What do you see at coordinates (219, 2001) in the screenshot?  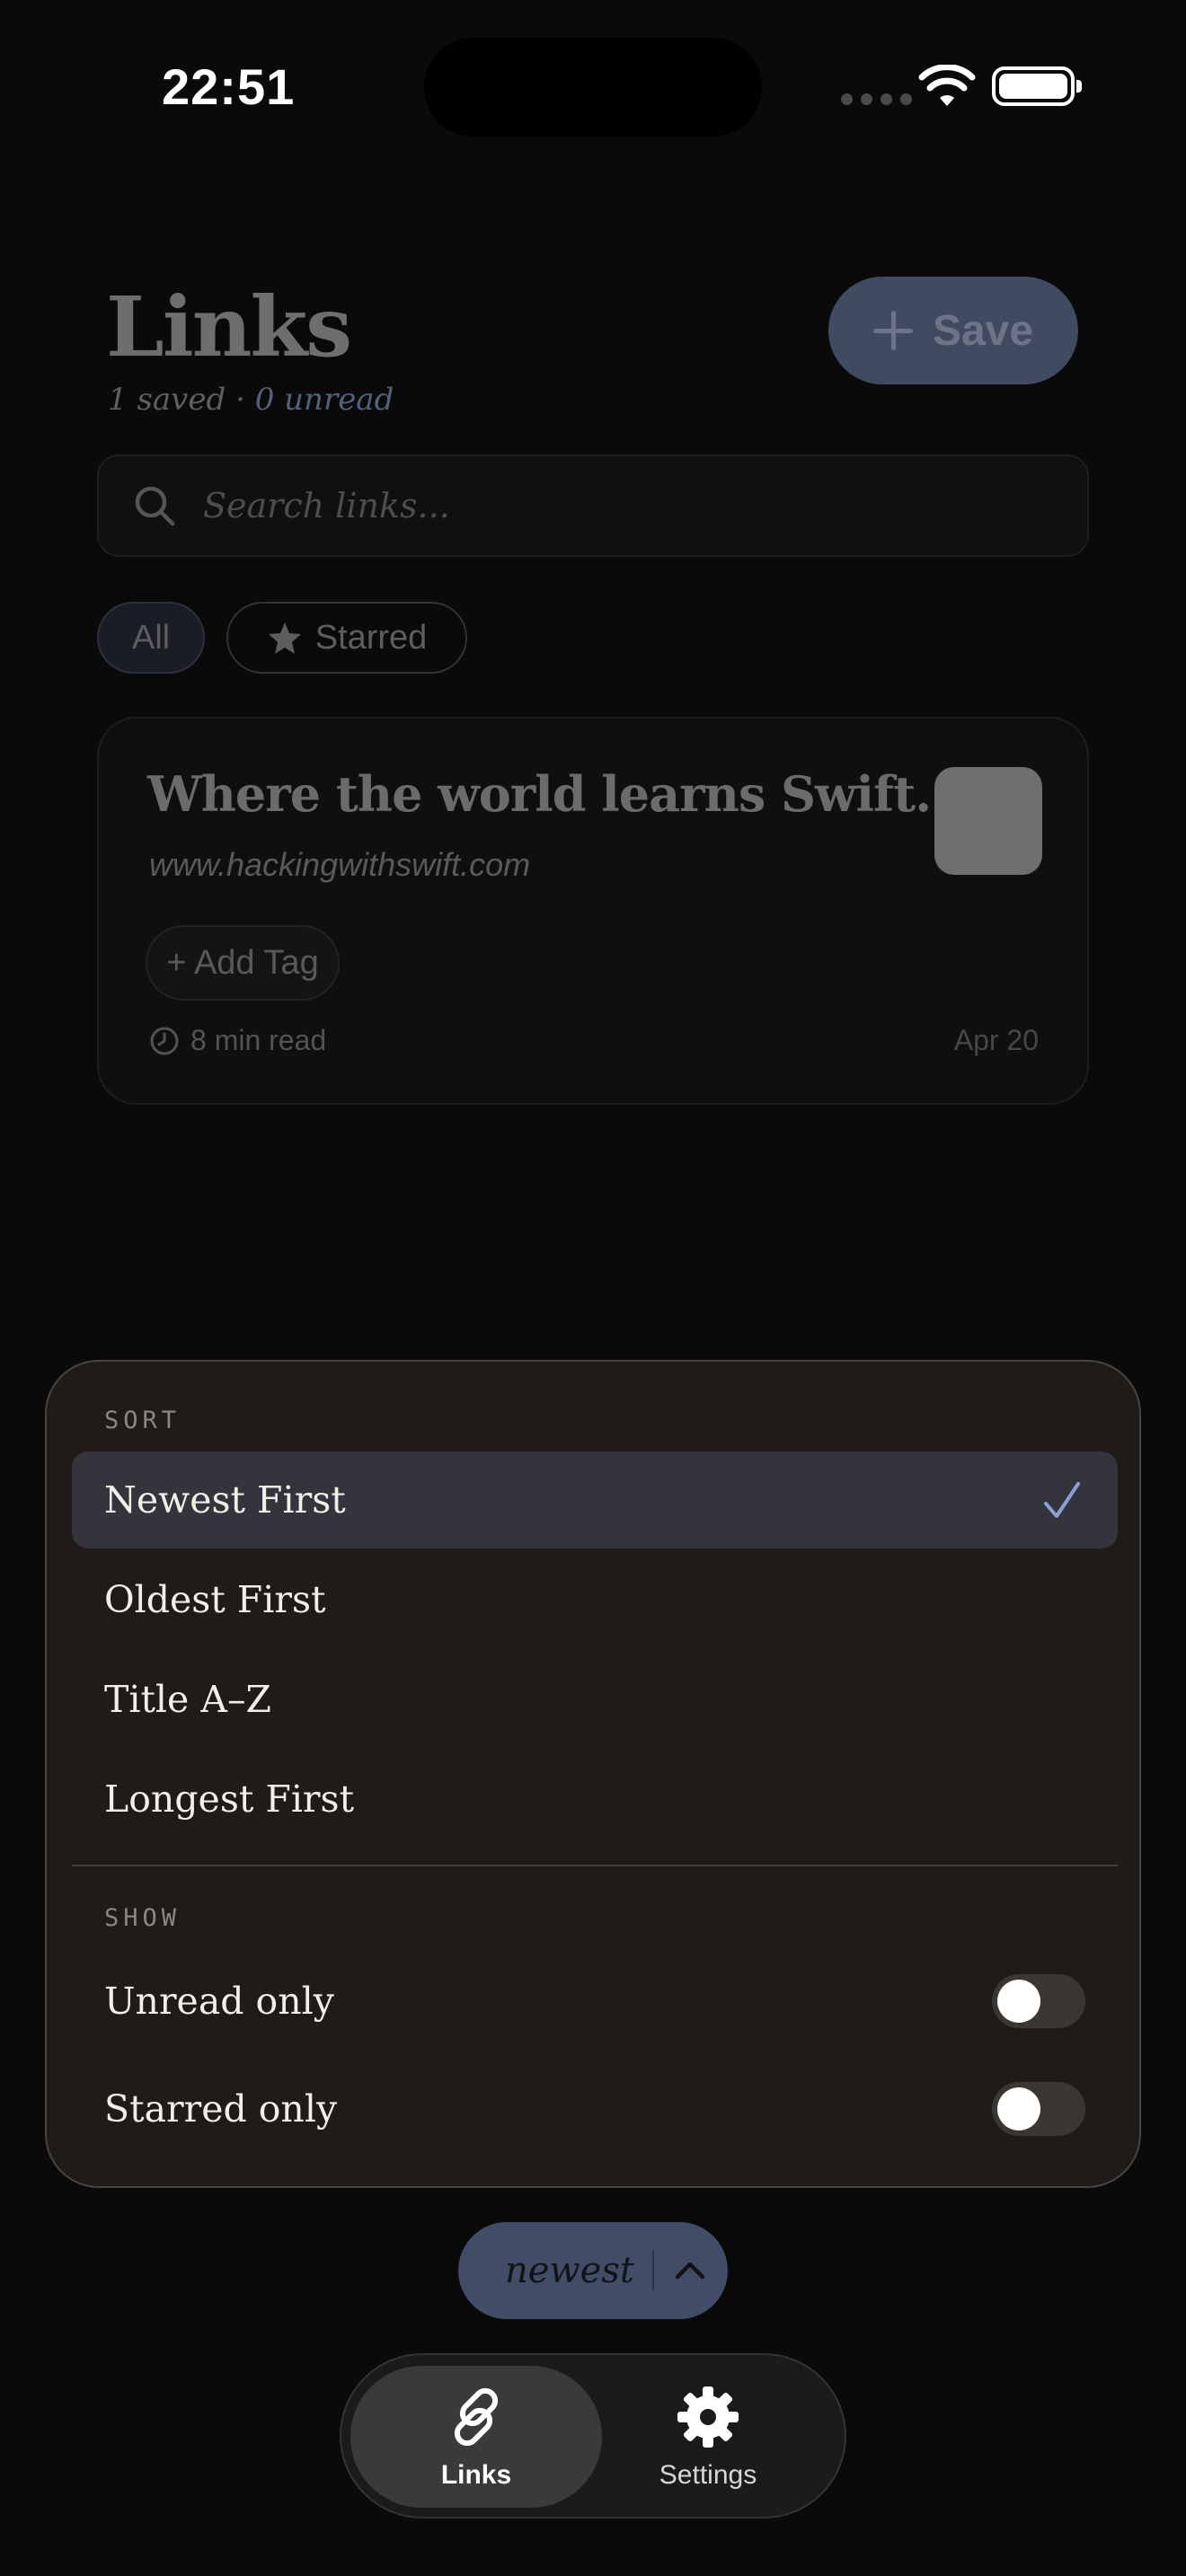 I see `unread-only-label: Unread only` at bounding box center [219, 2001].